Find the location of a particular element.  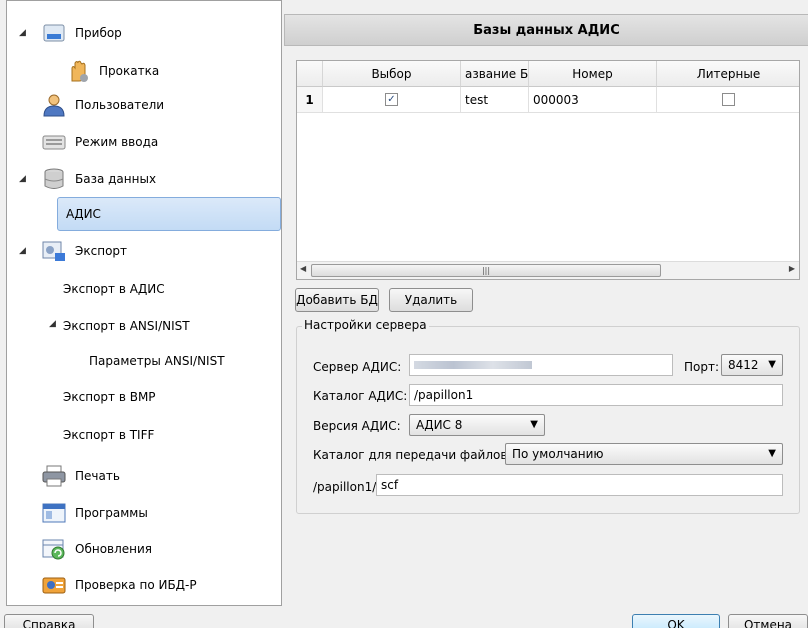

server-label: Сервер АДИС: is located at coordinates (357, 367).